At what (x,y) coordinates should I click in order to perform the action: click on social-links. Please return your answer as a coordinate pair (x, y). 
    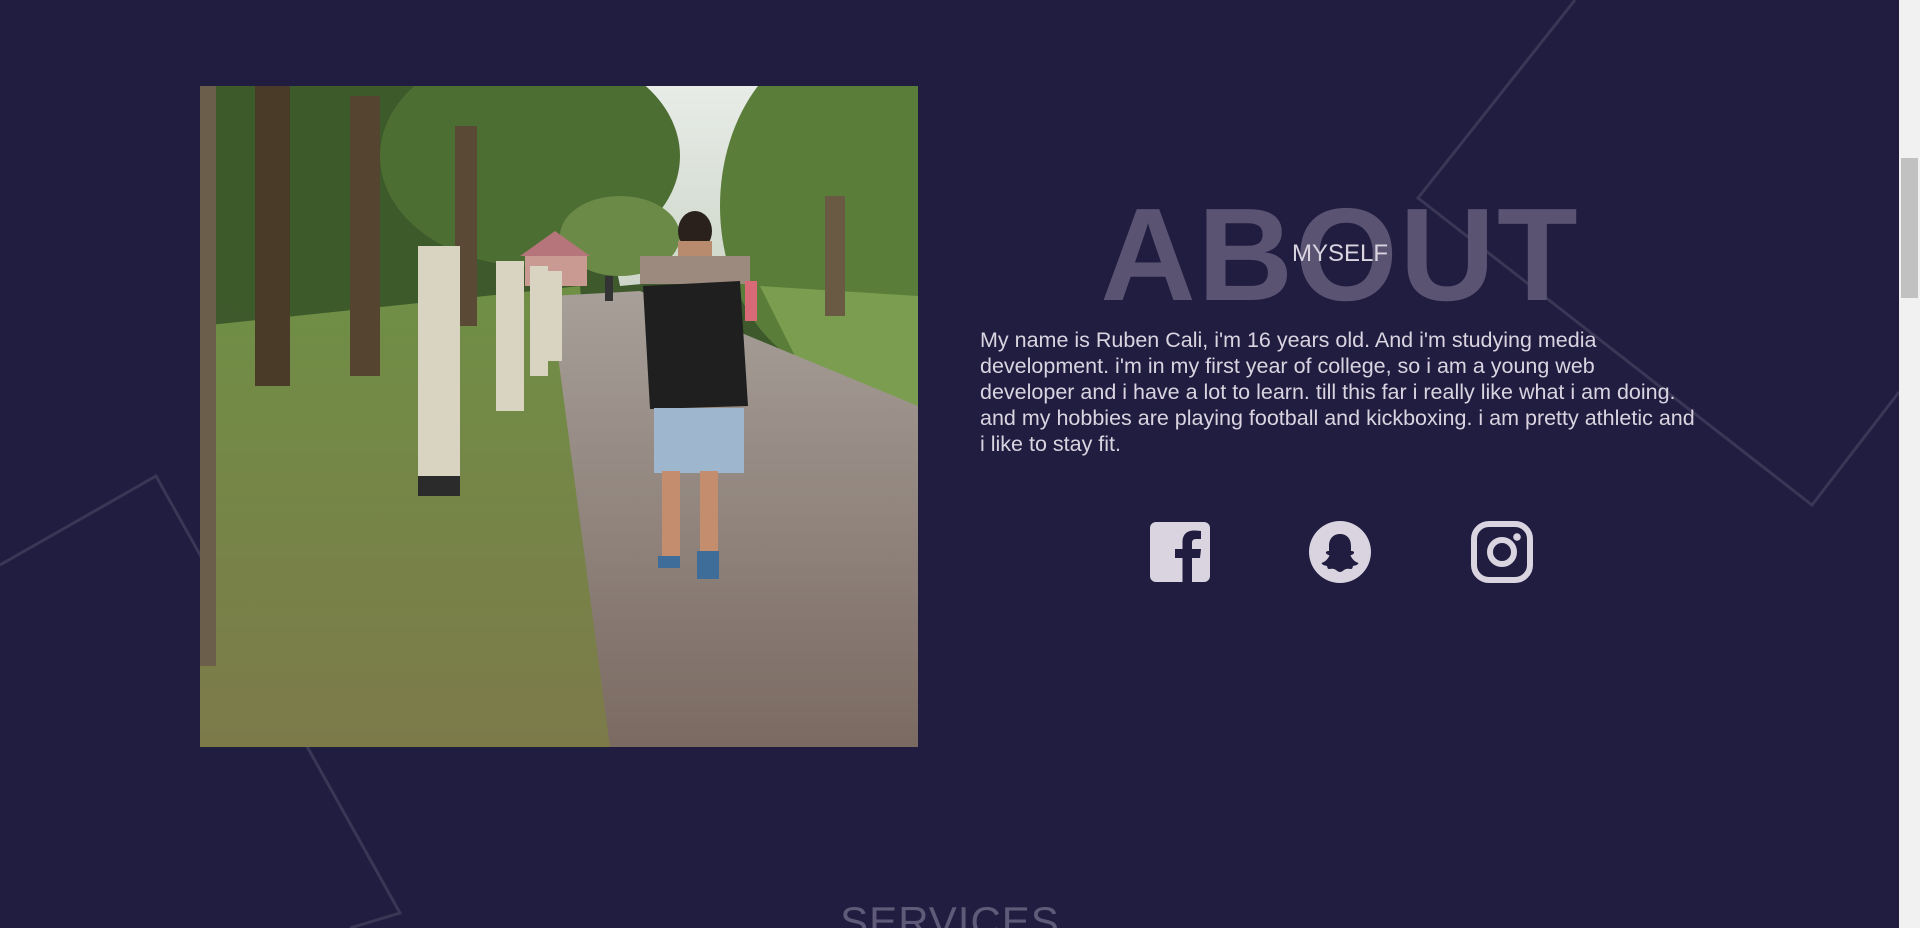
    Looking at the image, I should click on (1340, 552).